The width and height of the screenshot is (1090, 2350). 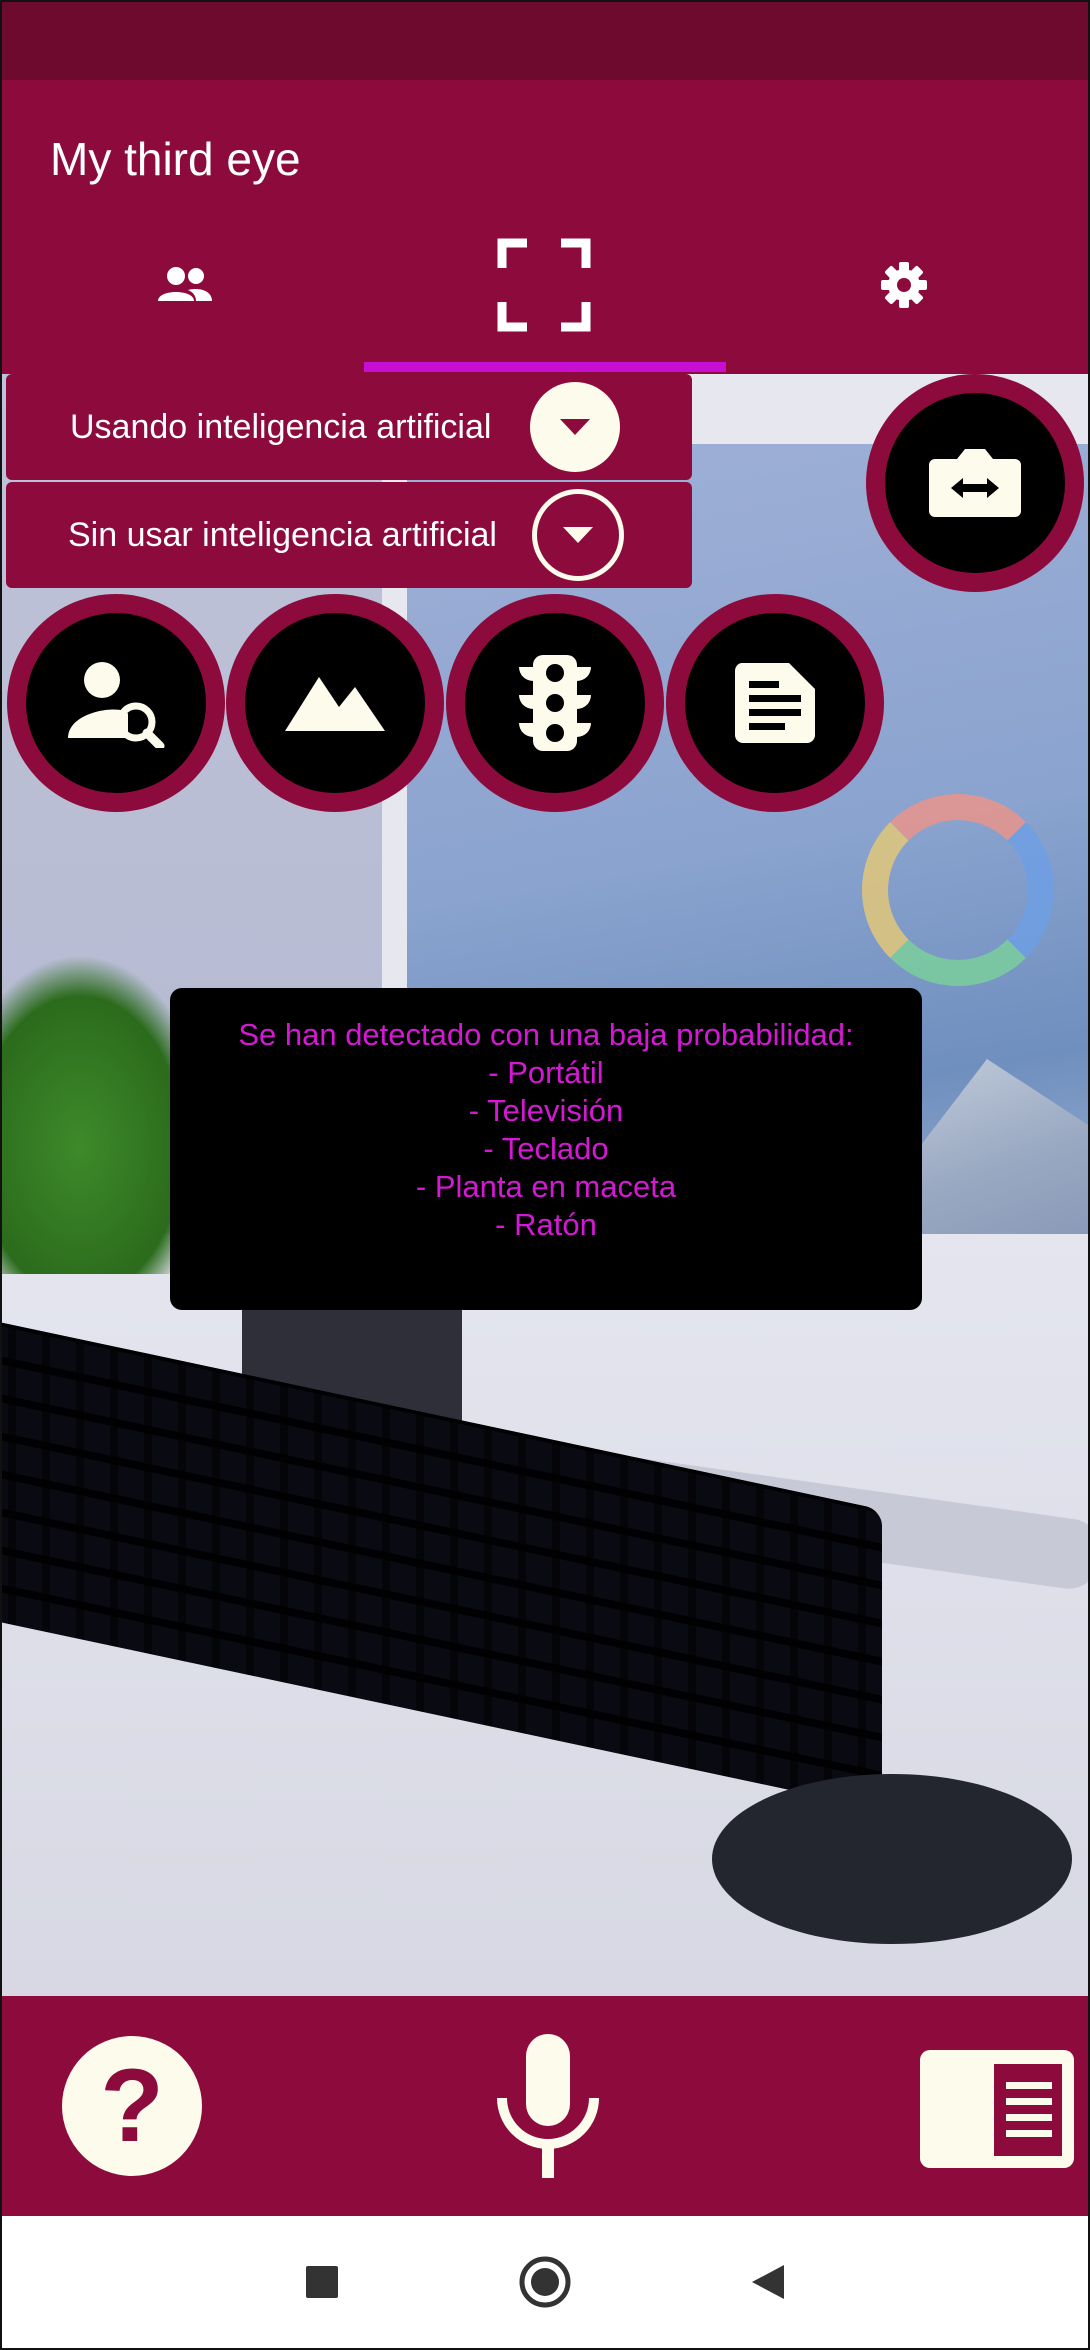 I want to click on microphone-icon, so click(x=548, y=2106).